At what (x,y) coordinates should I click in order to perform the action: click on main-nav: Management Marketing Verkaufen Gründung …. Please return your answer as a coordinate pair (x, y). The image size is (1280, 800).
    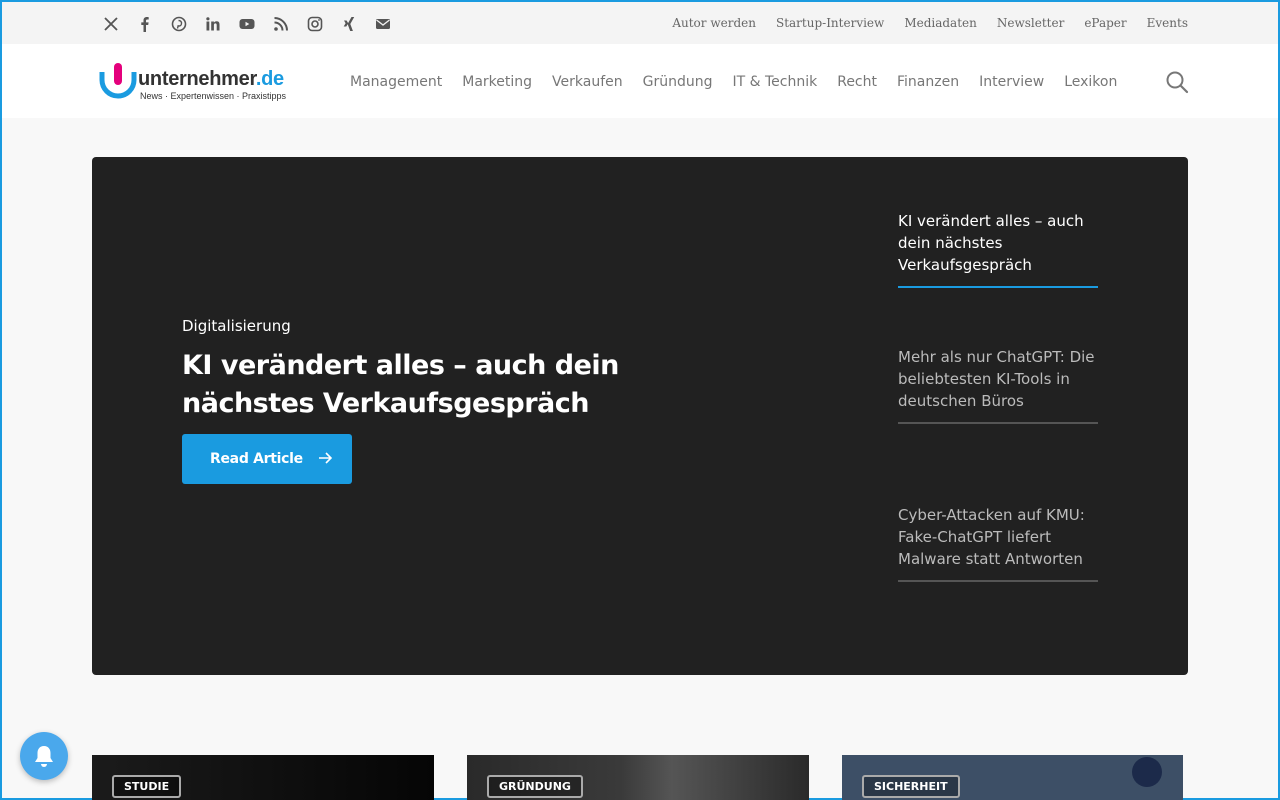
    Looking at the image, I should click on (733, 82).